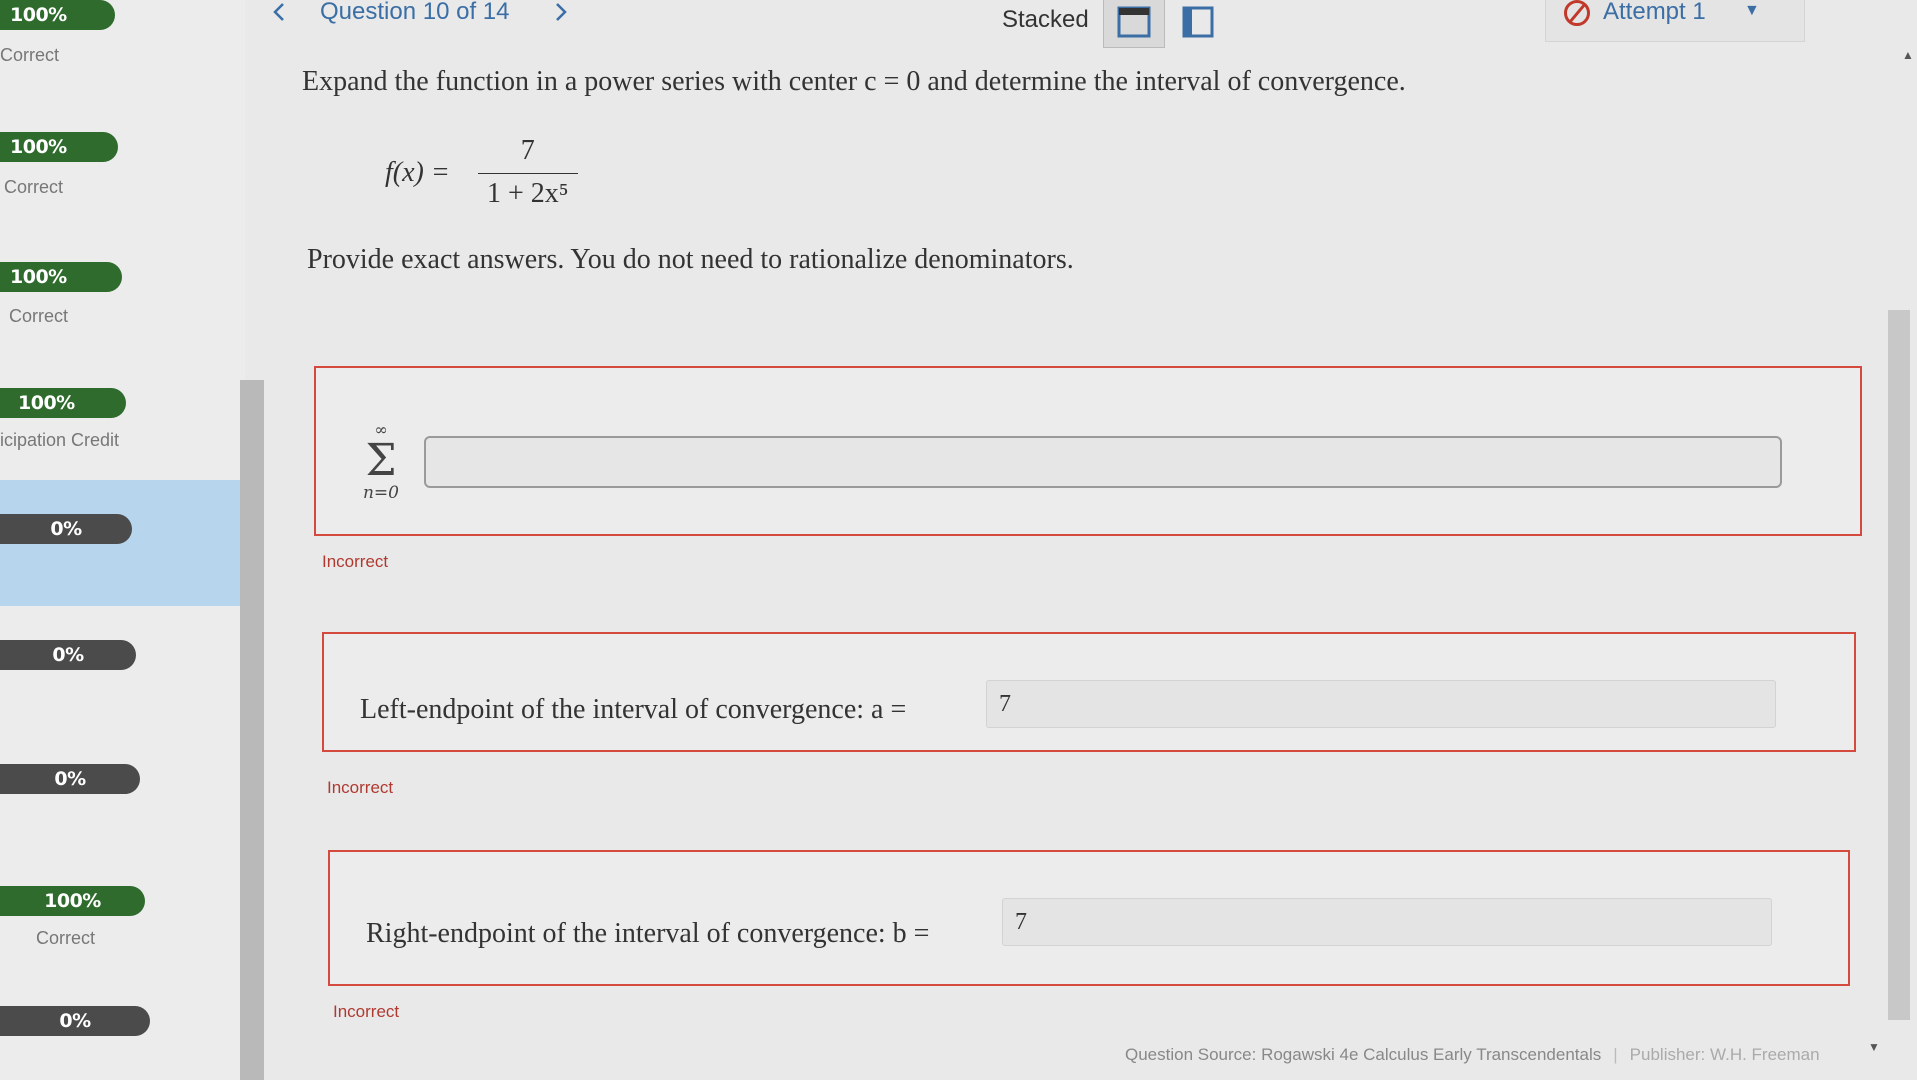  I want to click on chevron-left-icon, so click(278, 12).